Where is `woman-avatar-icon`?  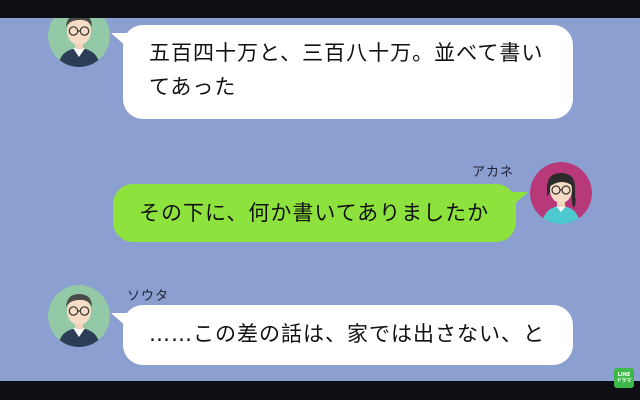 woman-avatar-icon is located at coordinates (561, 193).